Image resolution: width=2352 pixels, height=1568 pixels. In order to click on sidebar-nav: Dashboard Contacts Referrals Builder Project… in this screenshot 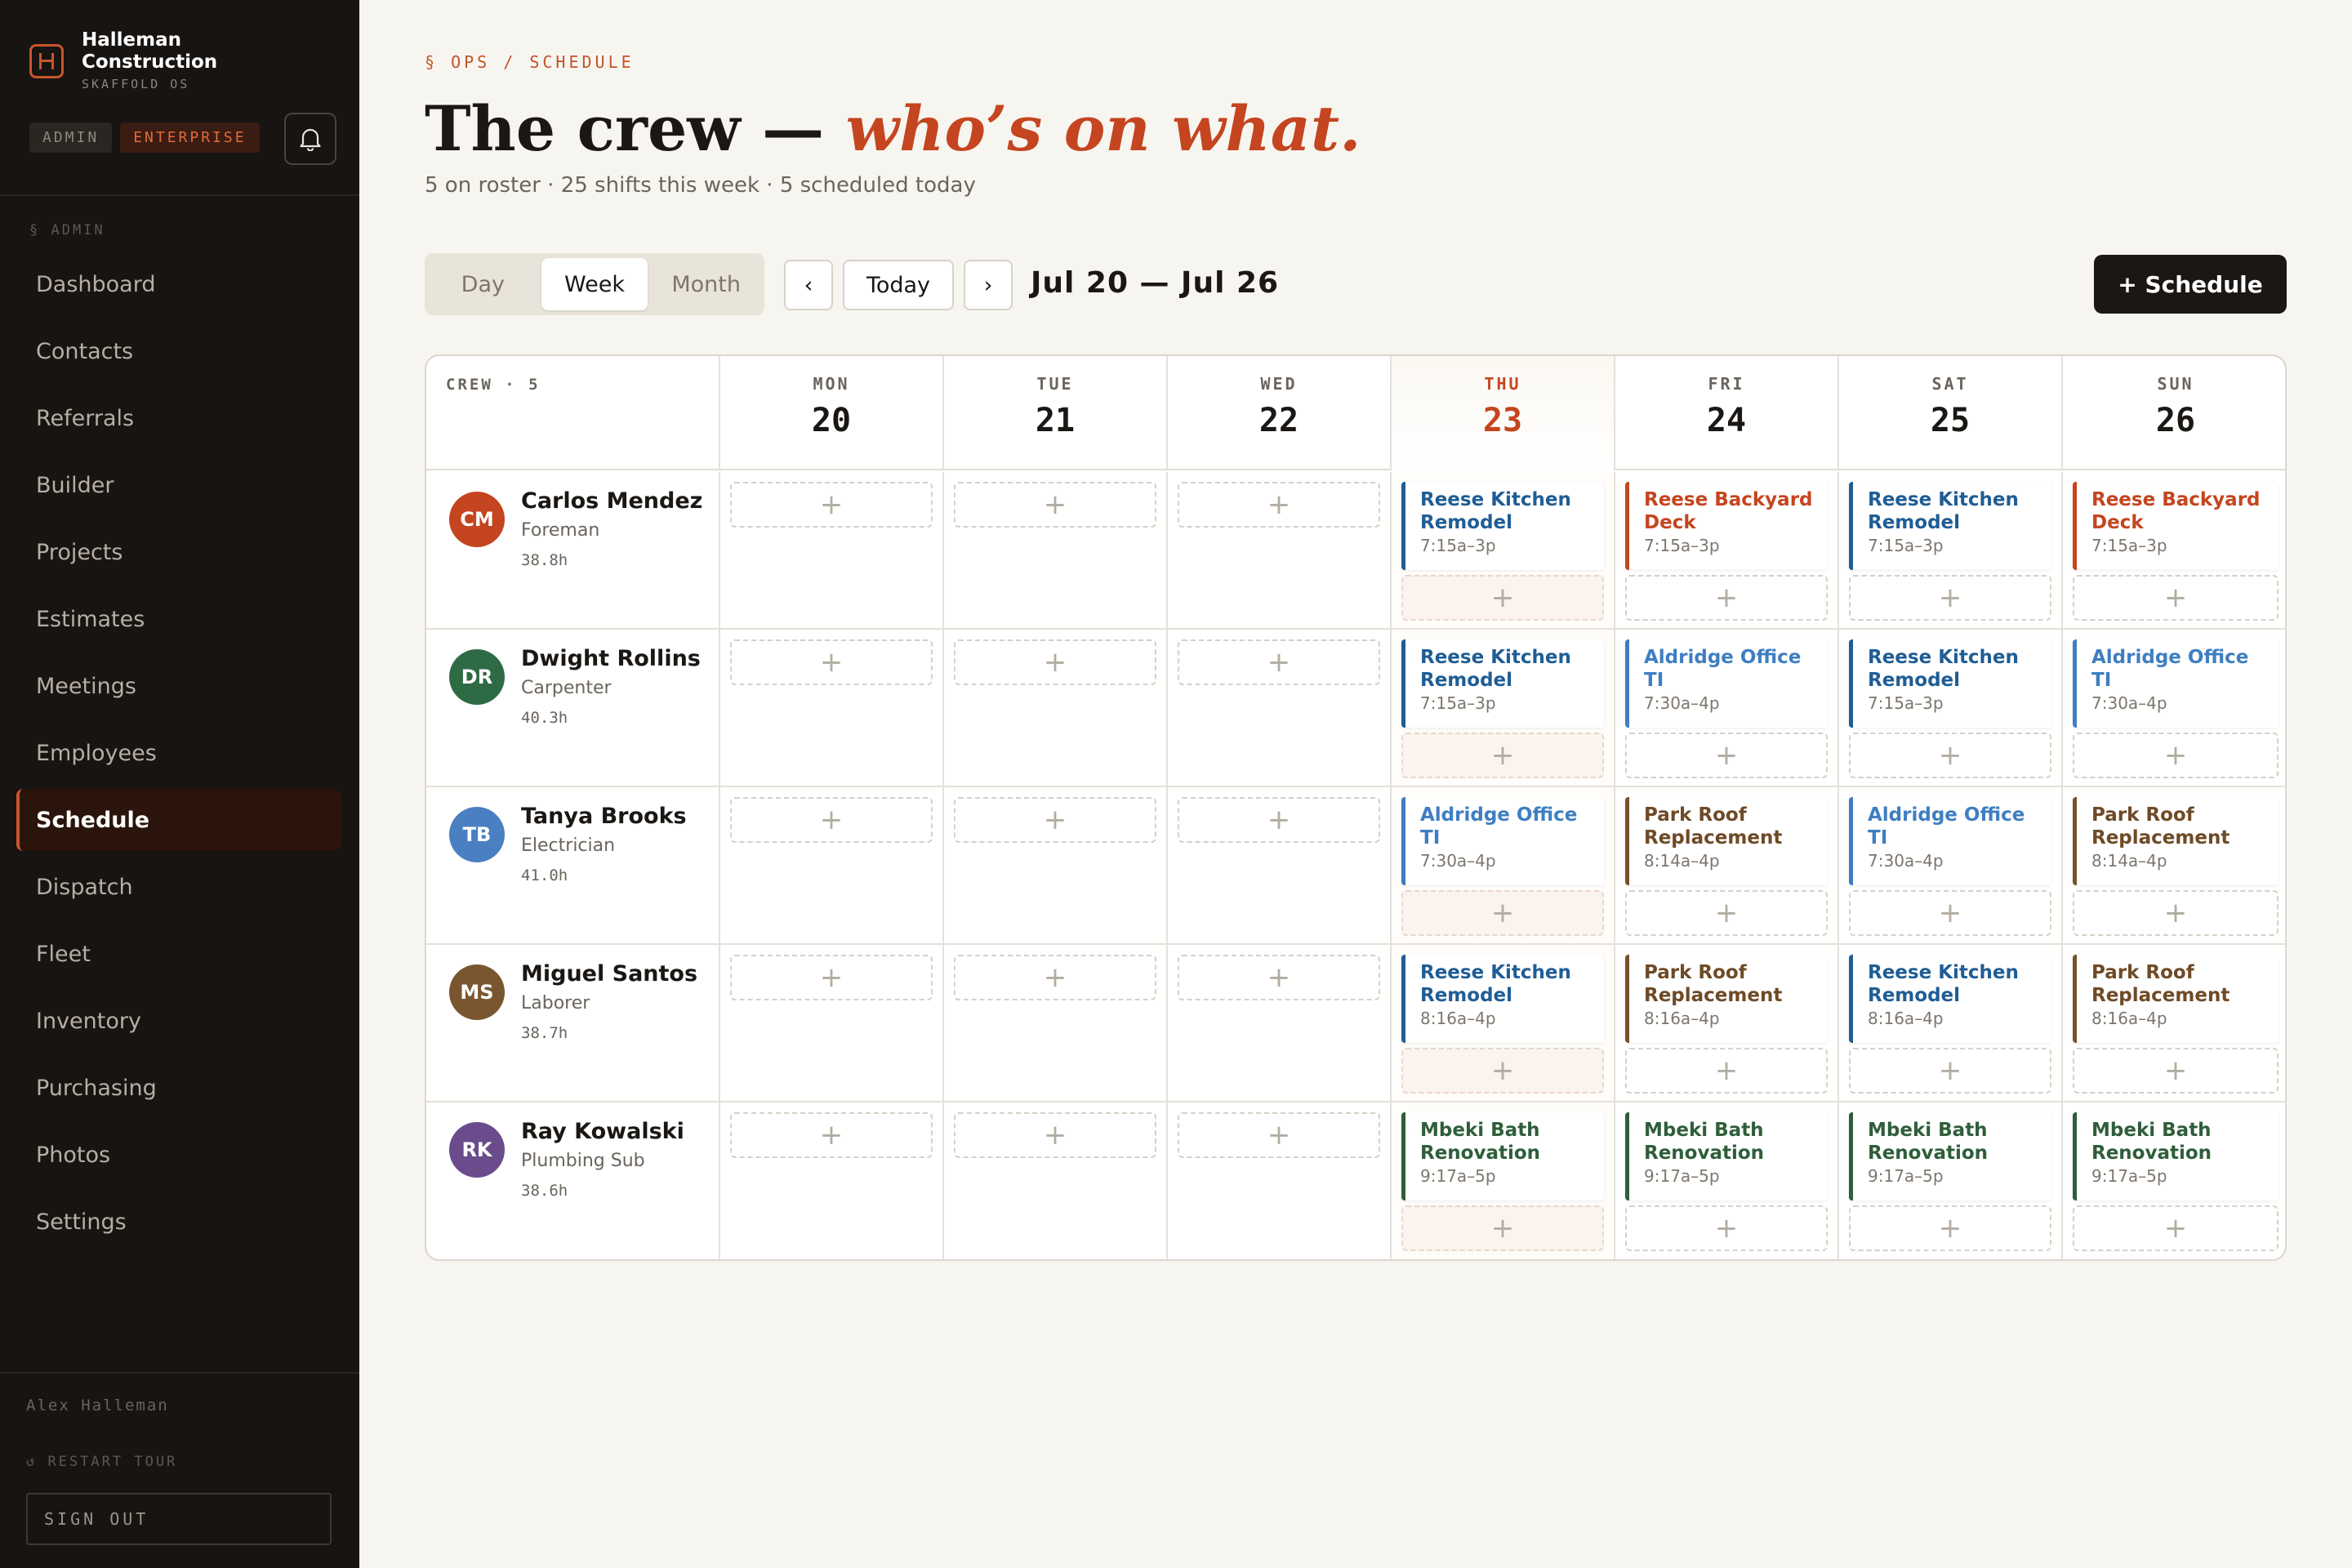, I will do `click(178, 755)`.